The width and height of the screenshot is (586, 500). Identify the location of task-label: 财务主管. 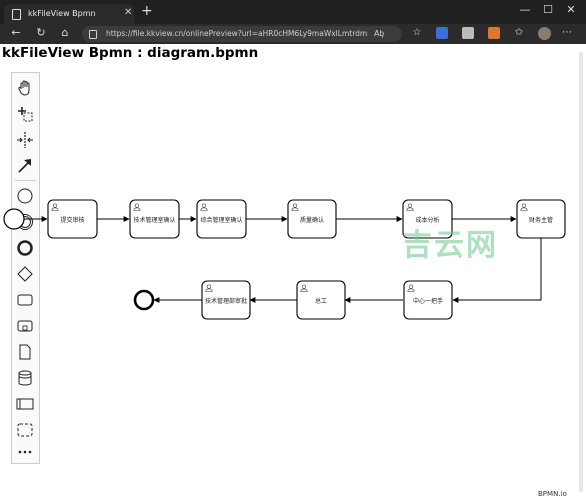
(540, 220).